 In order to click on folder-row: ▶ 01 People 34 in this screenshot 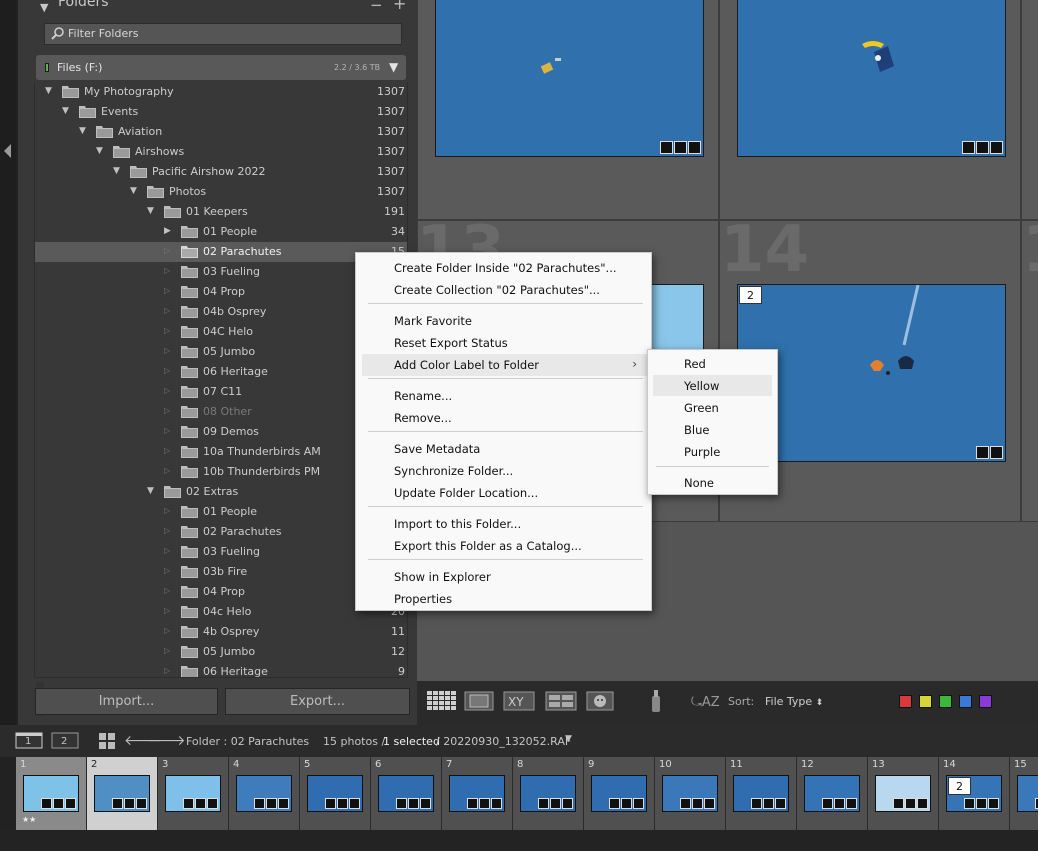, I will do `click(221, 232)`.